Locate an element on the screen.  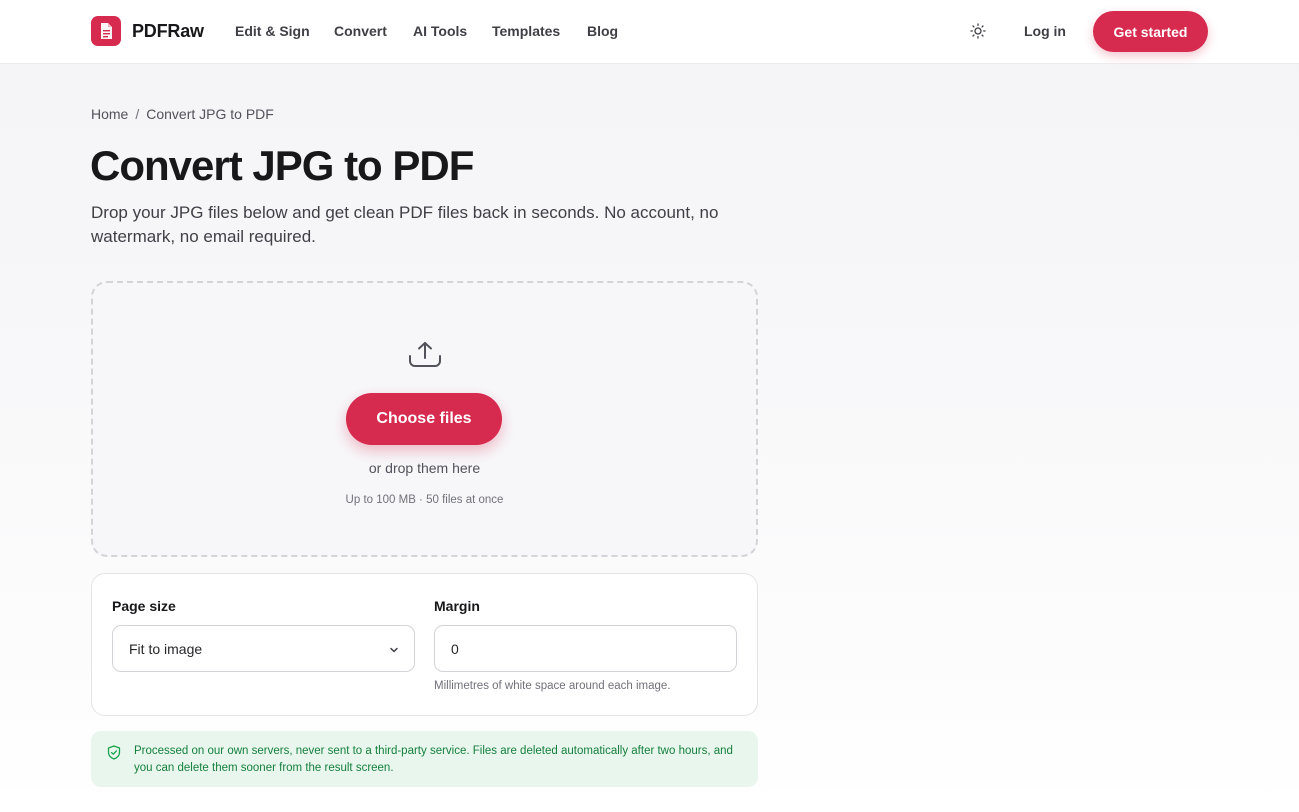
login-link: Log in is located at coordinates (1045, 31).